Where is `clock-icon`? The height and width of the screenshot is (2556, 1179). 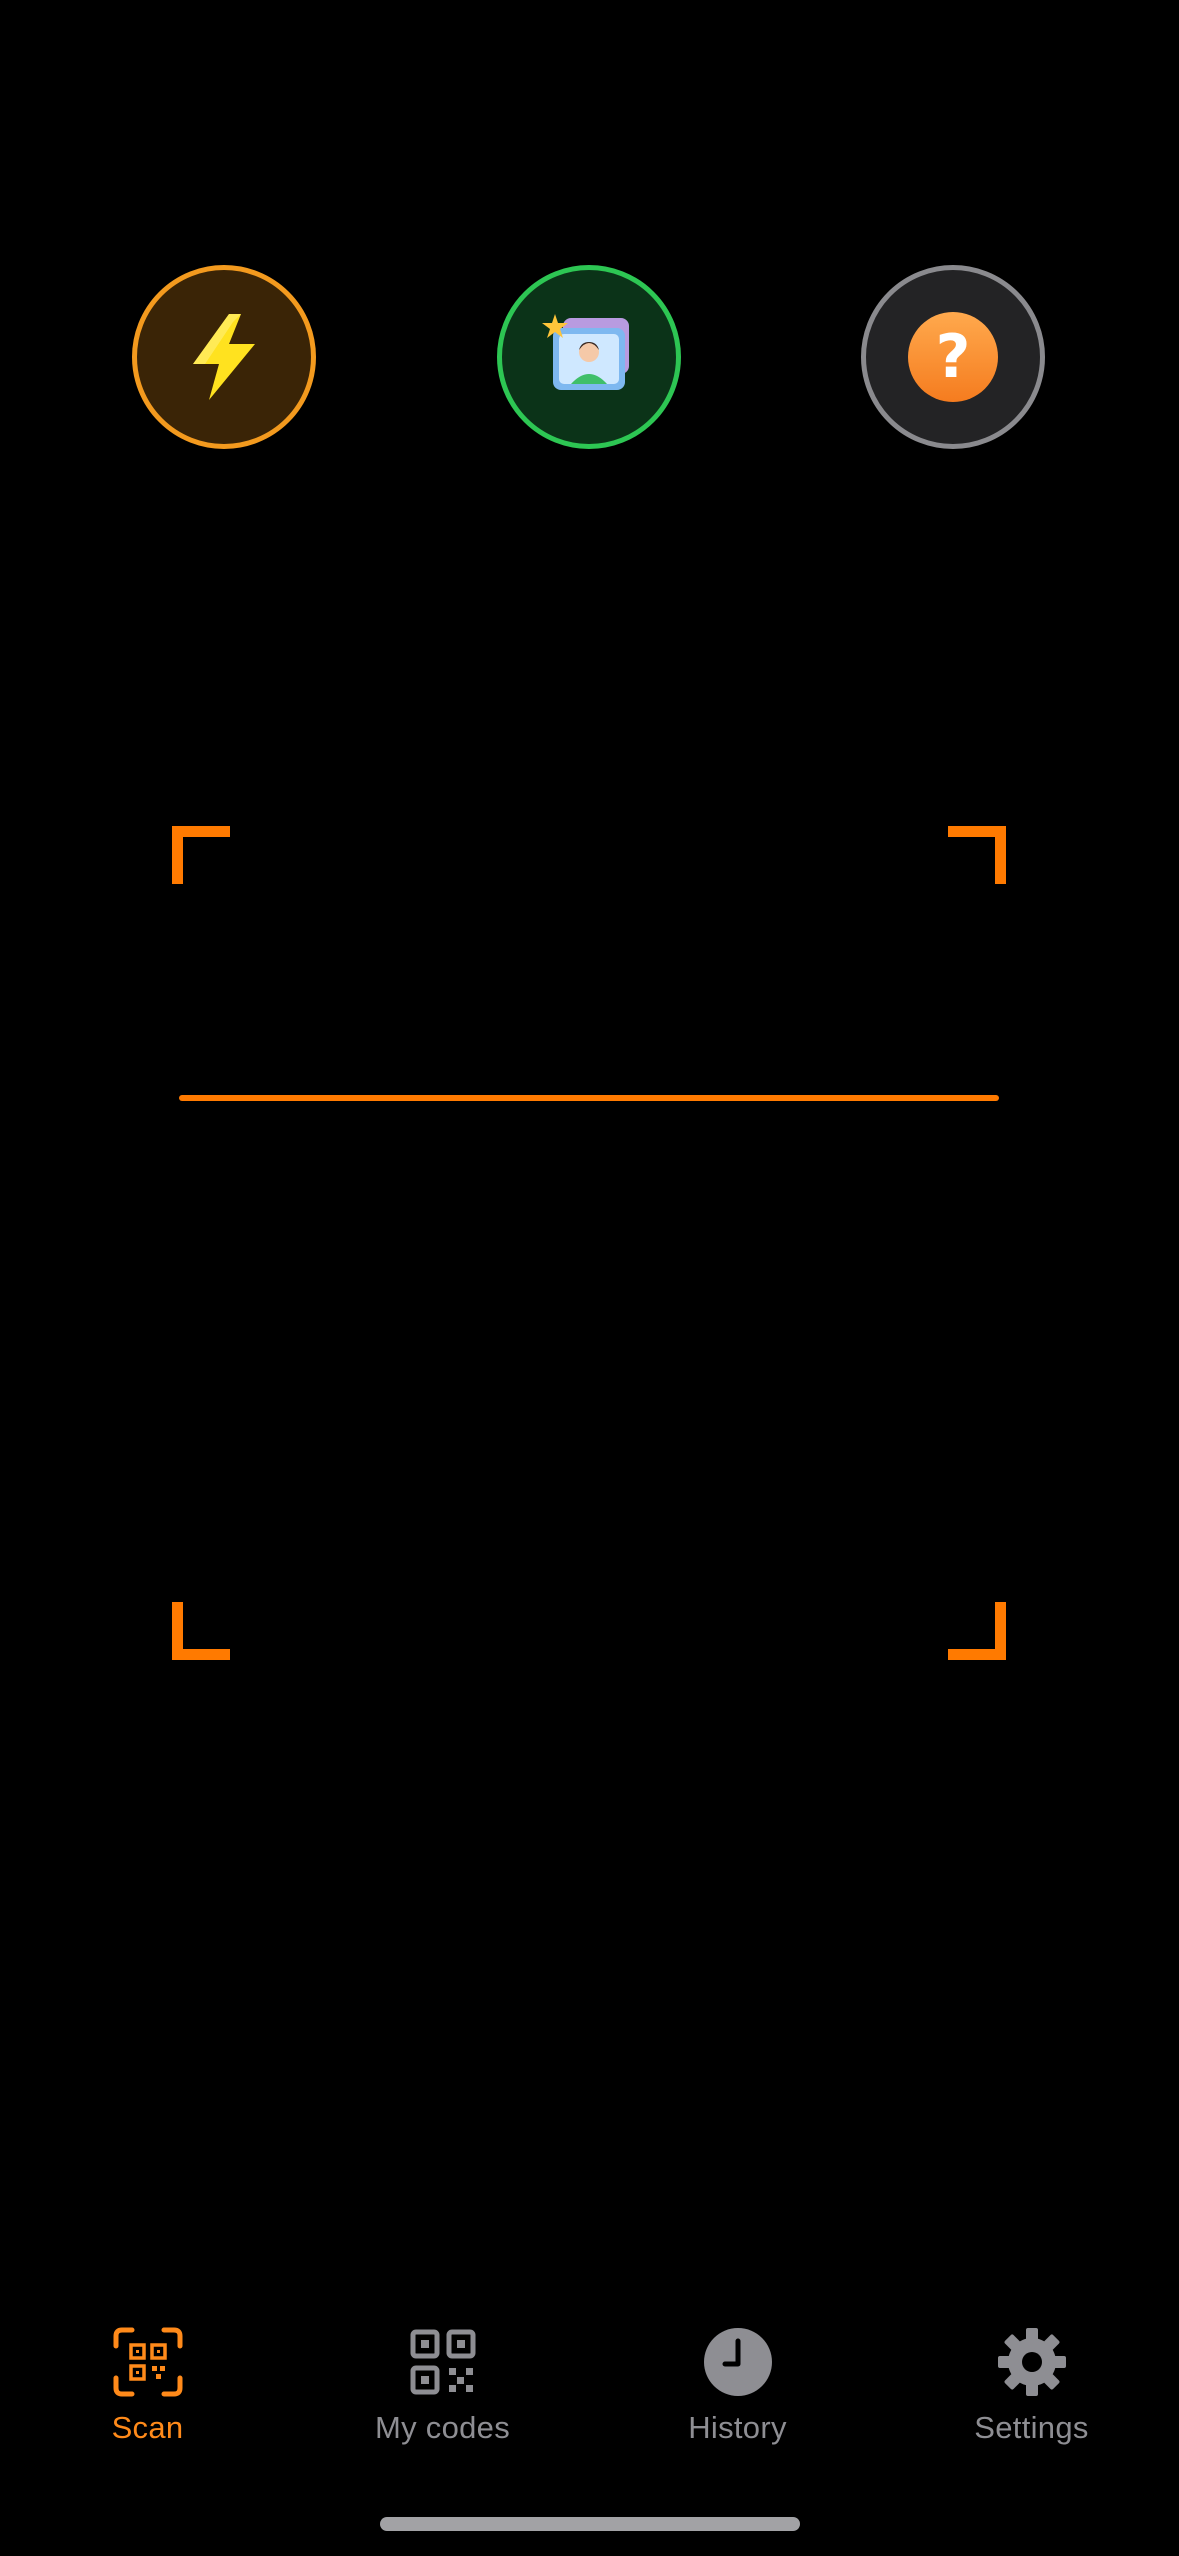 clock-icon is located at coordinates (738, 2362).